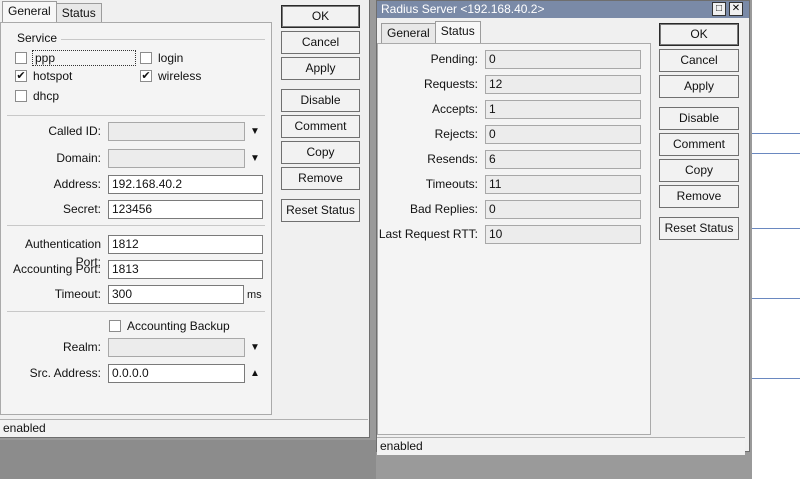 This screenshot has width=800, height=479. Describe the element at coordinates (185, 244) in the screenshot. I see `auth-port-input: 1812` at that location.